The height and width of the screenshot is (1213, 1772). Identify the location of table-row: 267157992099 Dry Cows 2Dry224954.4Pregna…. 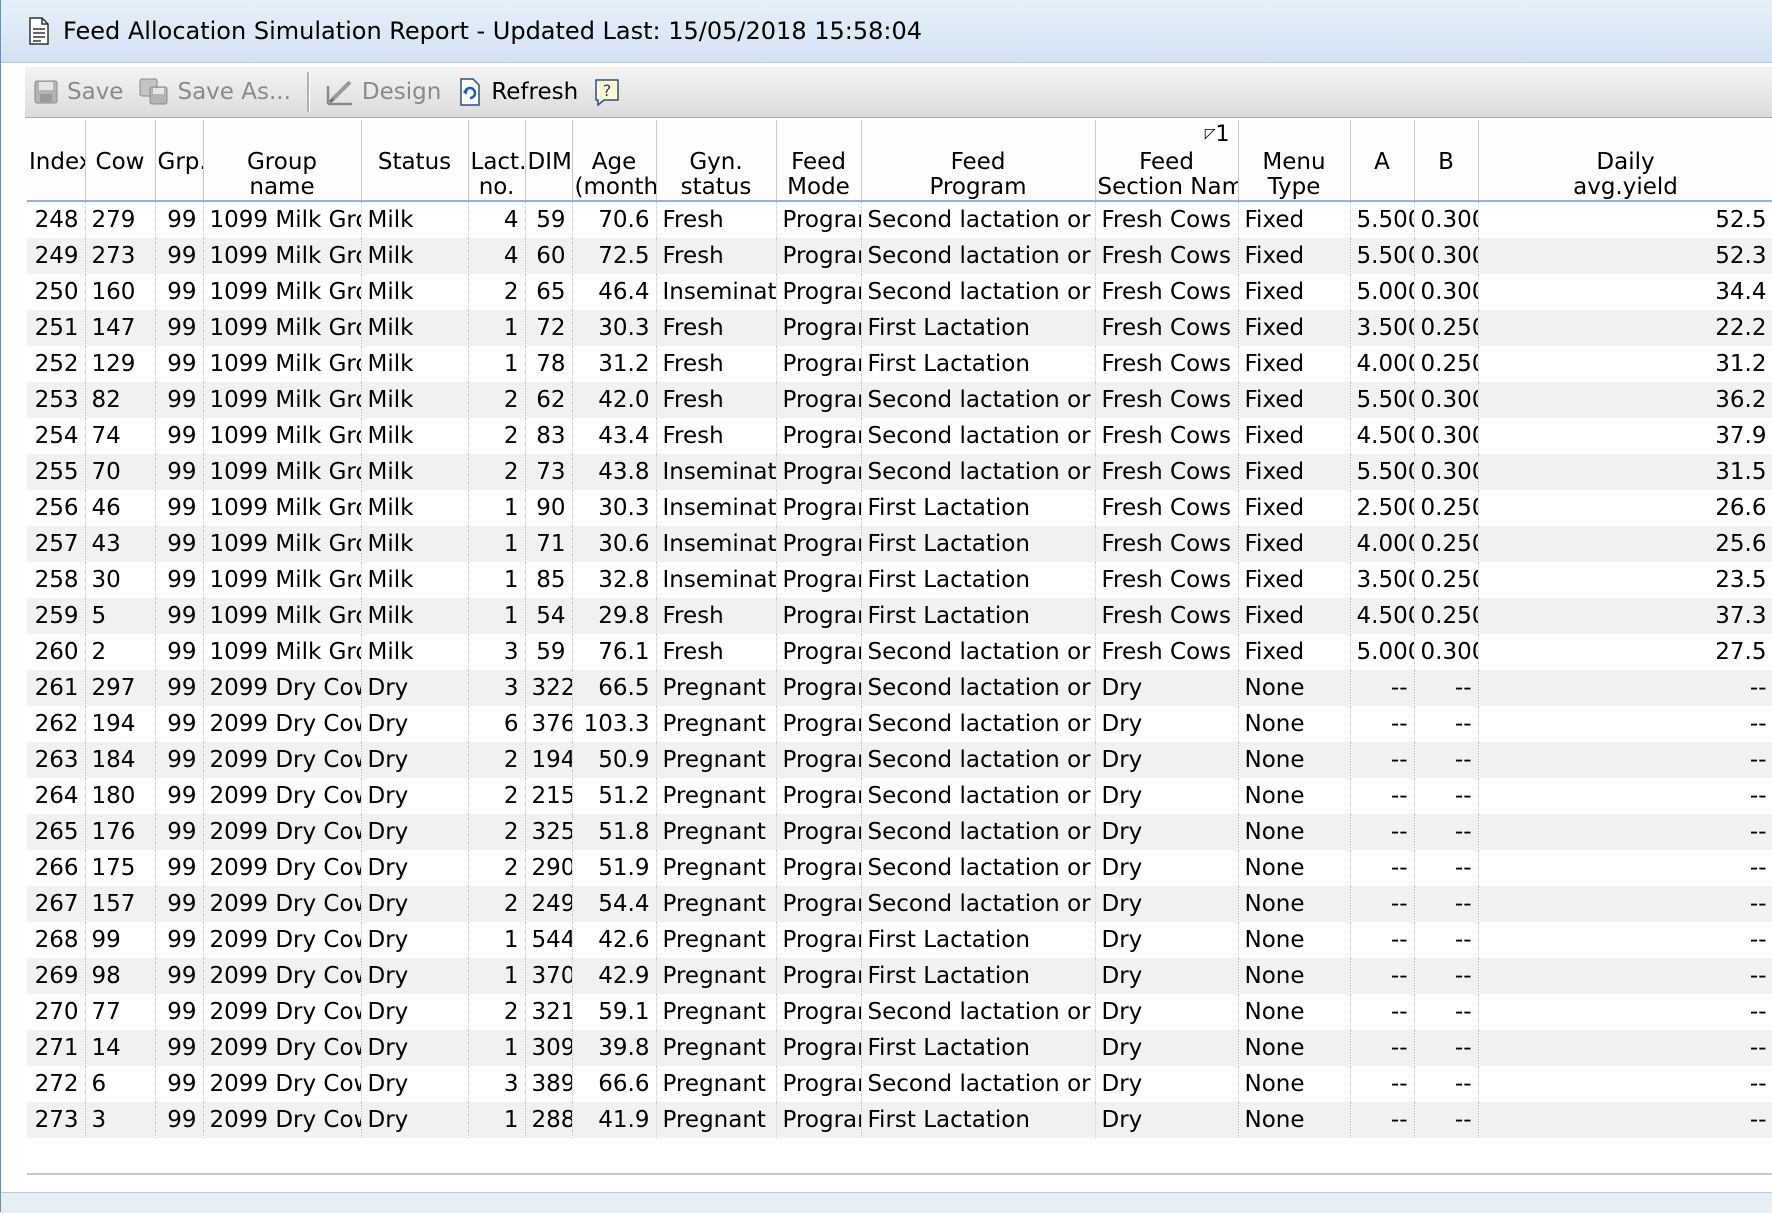
(899, 904).